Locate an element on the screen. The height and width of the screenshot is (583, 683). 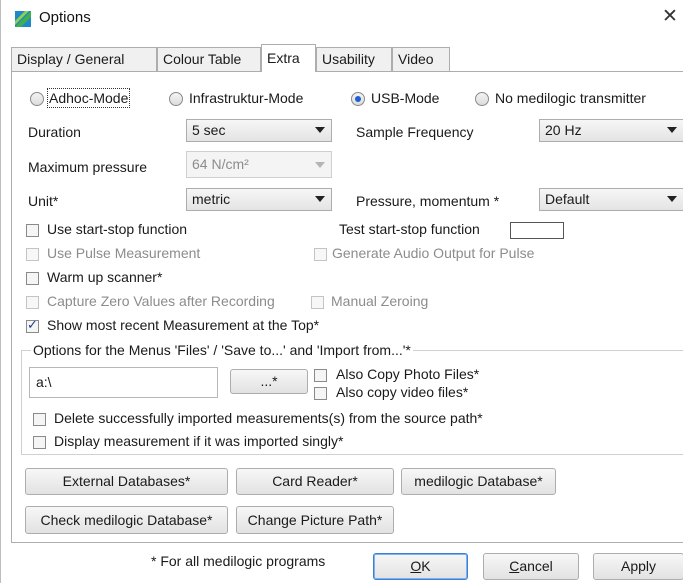
show-recent-checkbox is located at coordinates (32, 325).